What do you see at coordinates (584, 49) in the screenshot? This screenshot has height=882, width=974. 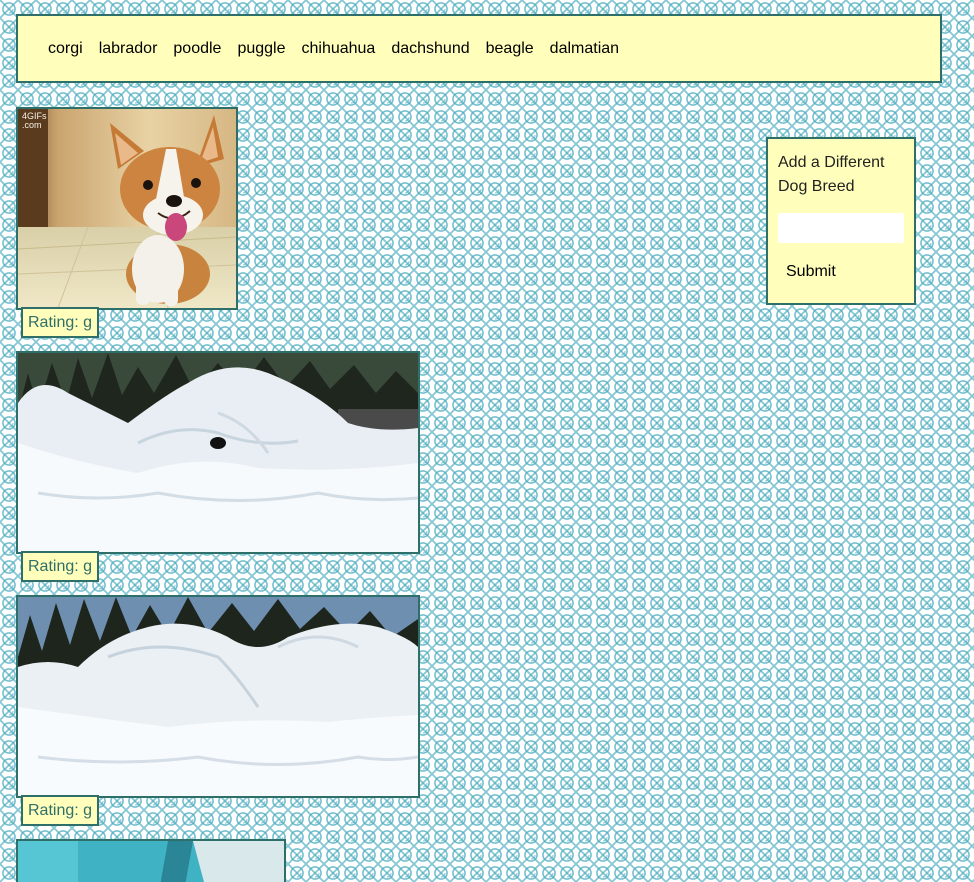 I see `breed-button-dalmatian: dalmatian` at bounding box center [584, 49].